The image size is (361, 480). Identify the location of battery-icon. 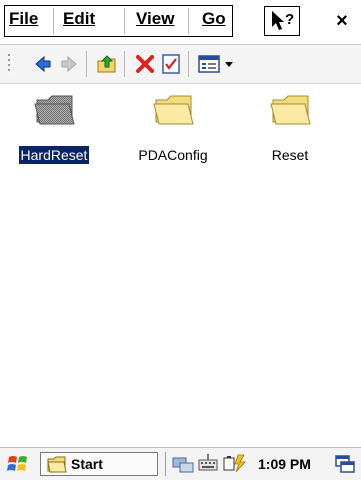
(234, 463).